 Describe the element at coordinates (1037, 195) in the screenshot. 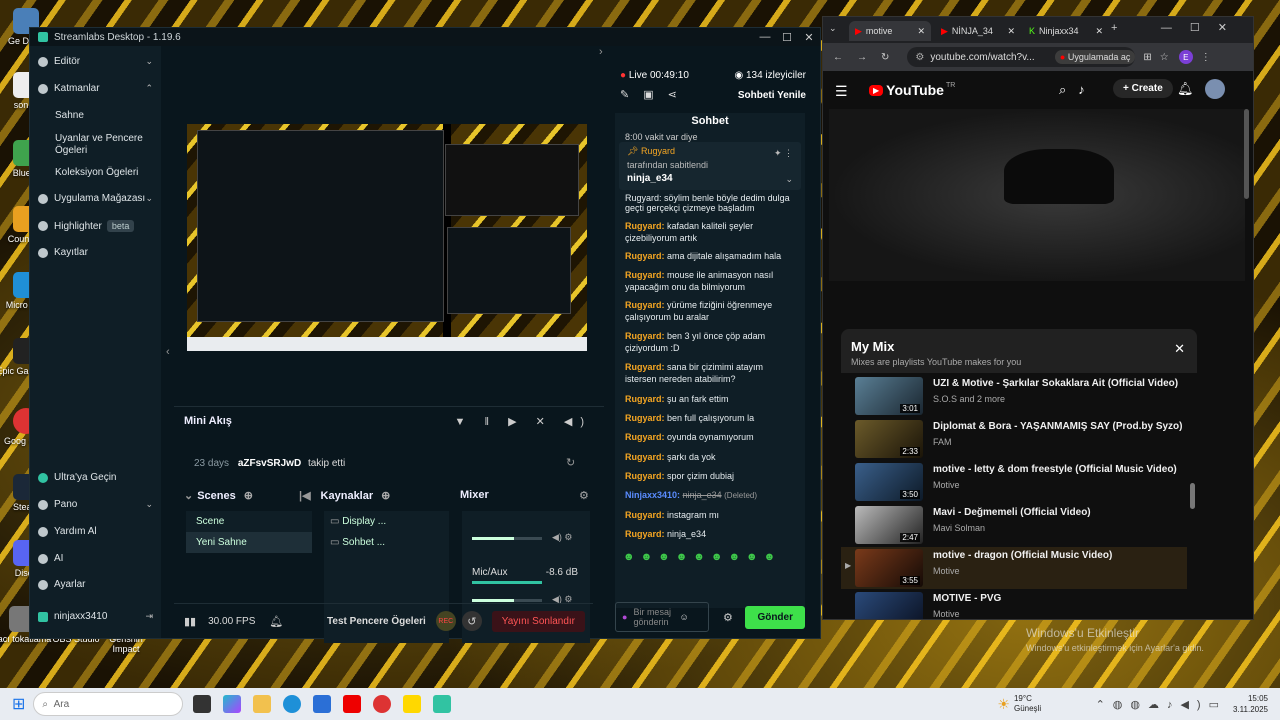

I see `video-player` at that location.